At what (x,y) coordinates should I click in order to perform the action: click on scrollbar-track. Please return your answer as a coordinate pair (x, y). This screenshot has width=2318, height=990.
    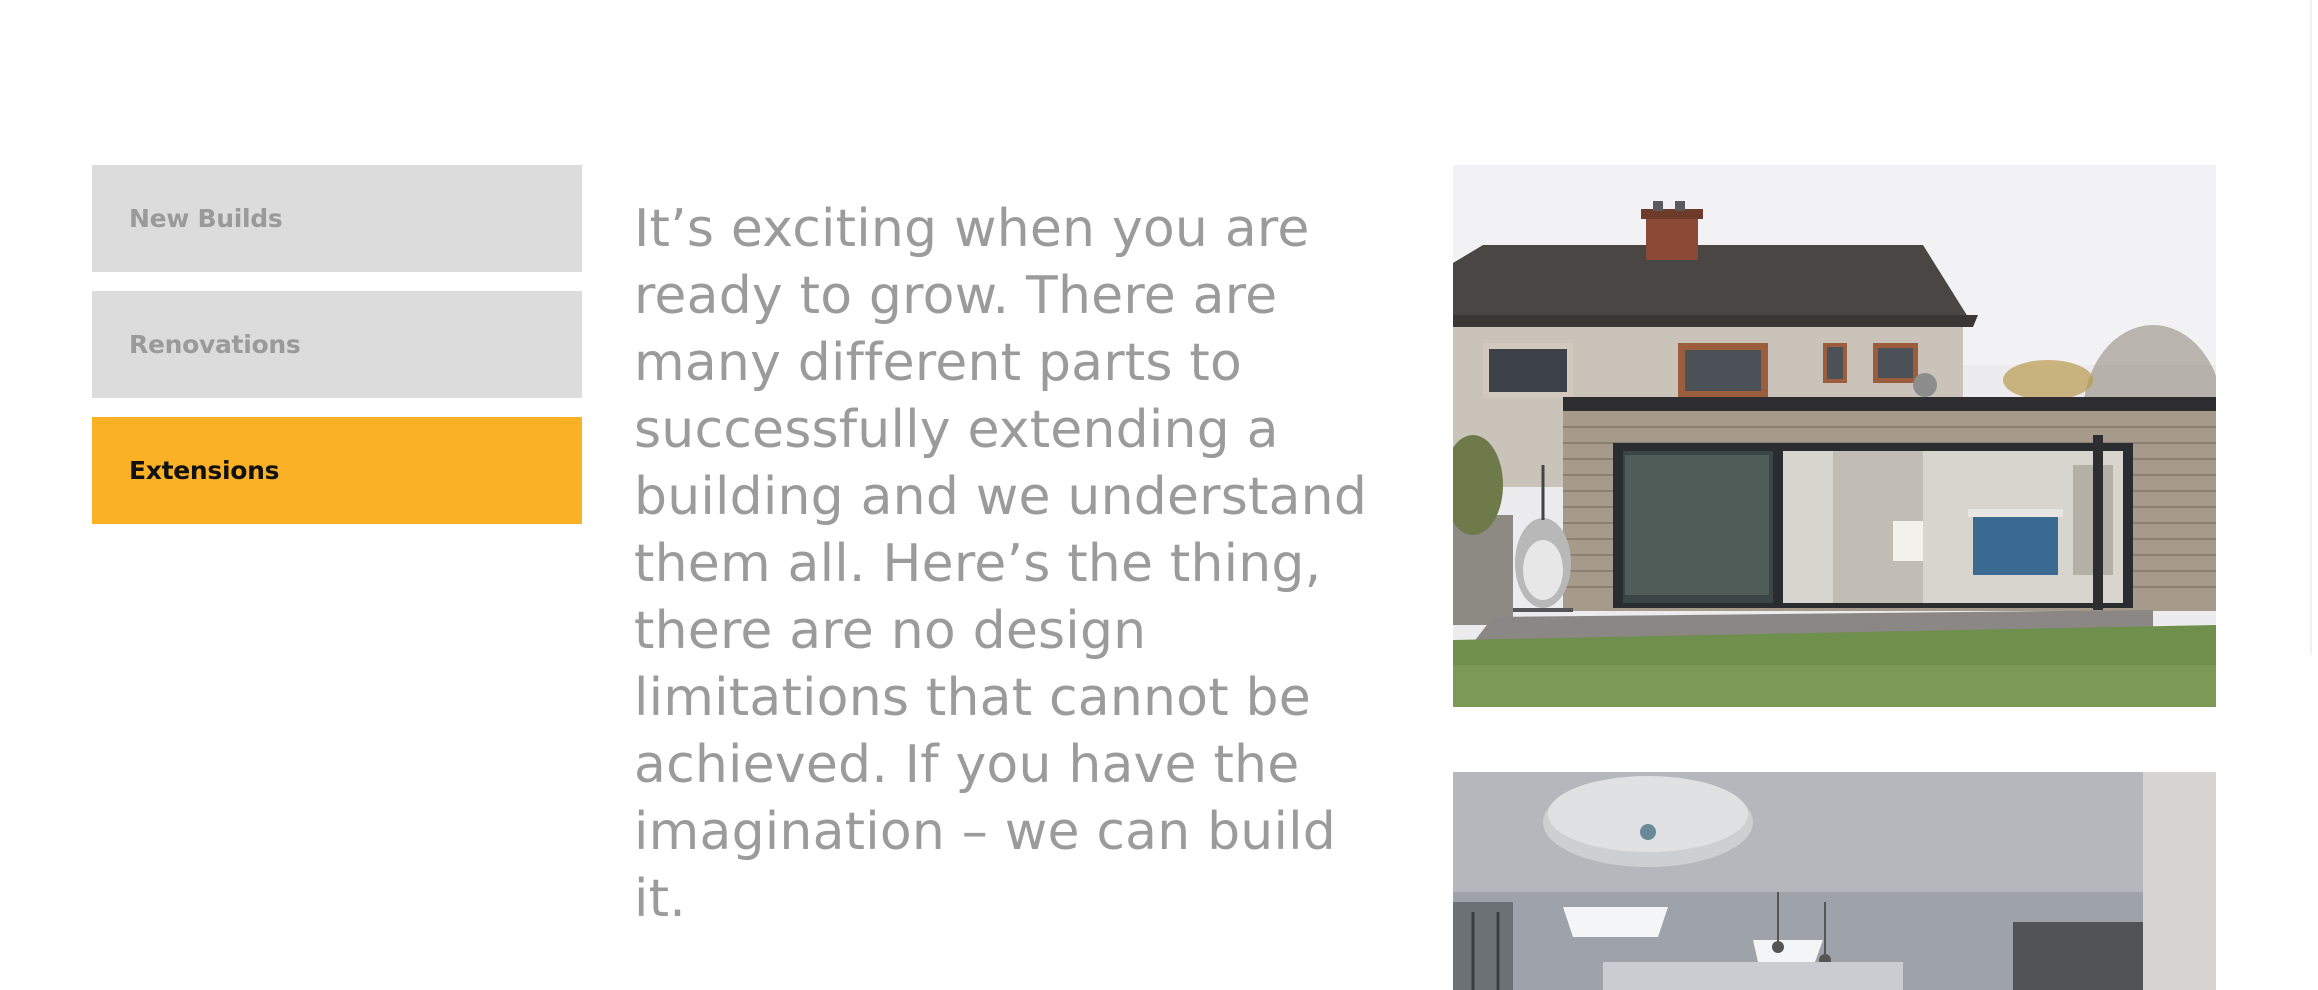
    Looking at the image, I should click on (2311, 327).